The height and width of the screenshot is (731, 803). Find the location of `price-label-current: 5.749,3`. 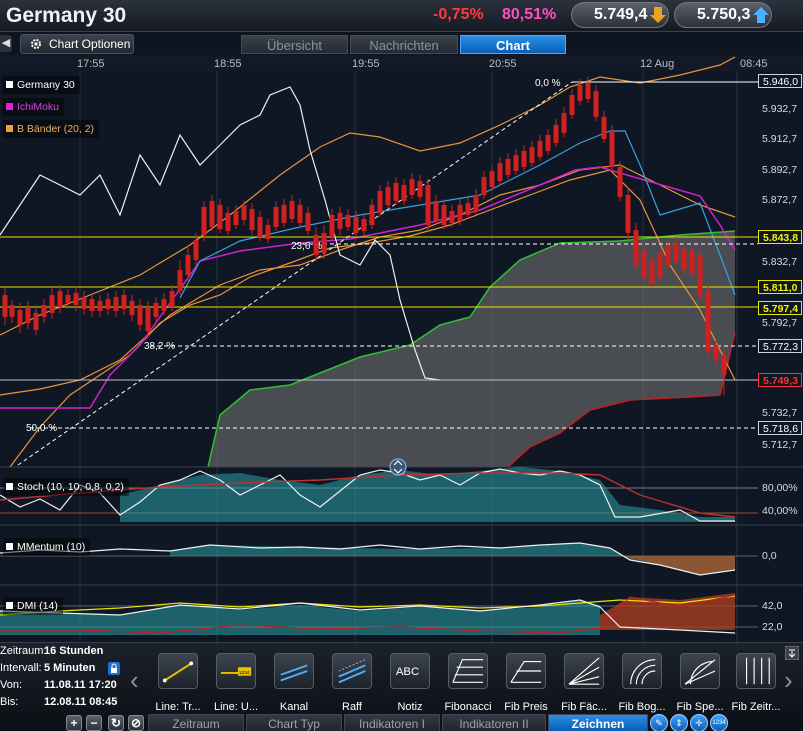

price-label-current: 5.749,3 is located at coordinates (780, 380).